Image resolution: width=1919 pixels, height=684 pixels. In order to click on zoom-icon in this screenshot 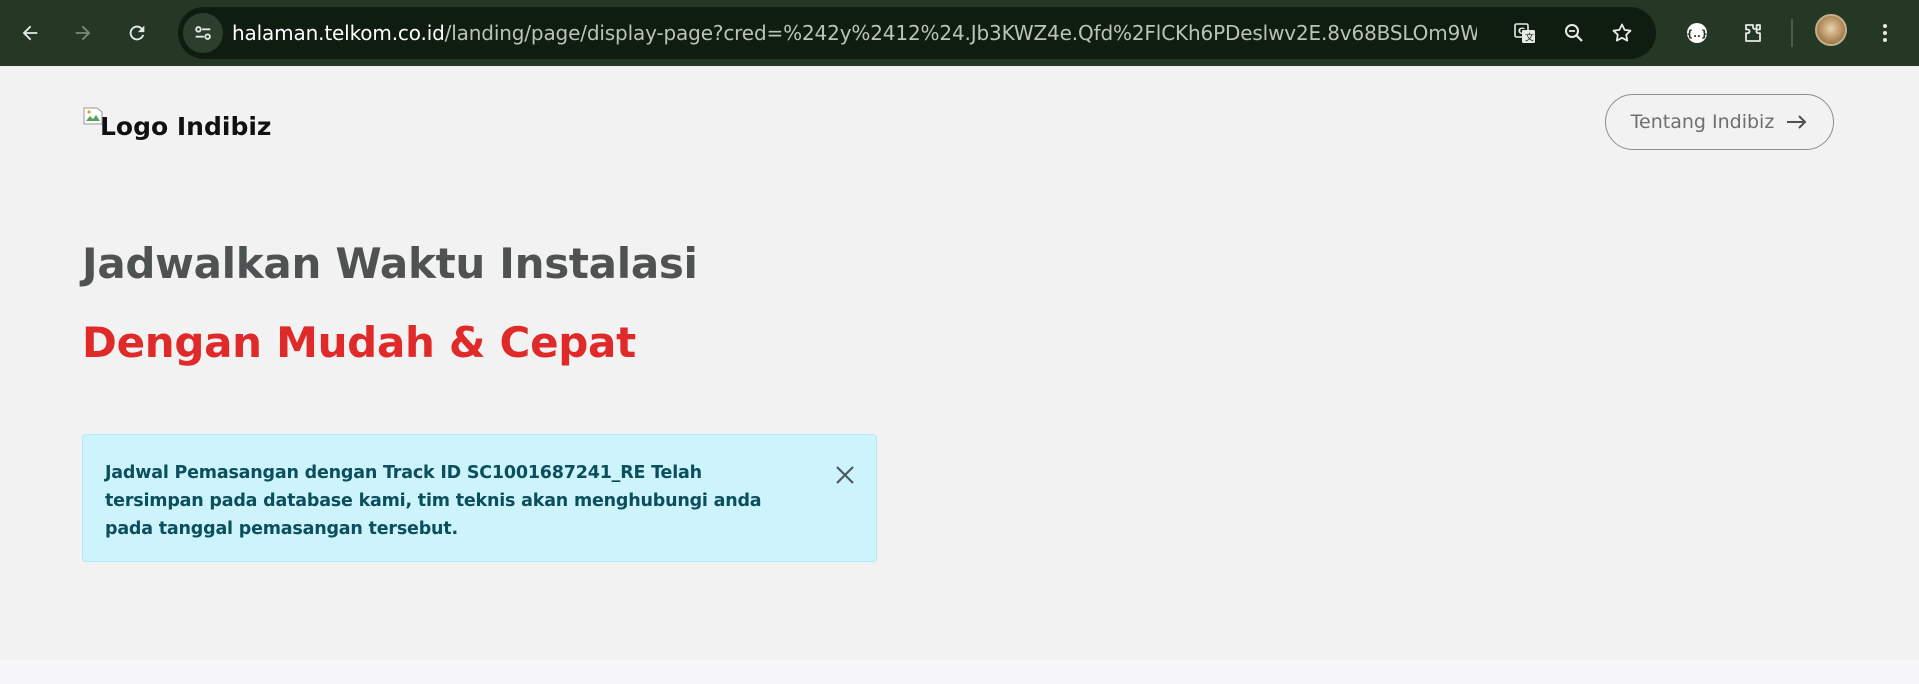, I will do `click(1574, 33)`.